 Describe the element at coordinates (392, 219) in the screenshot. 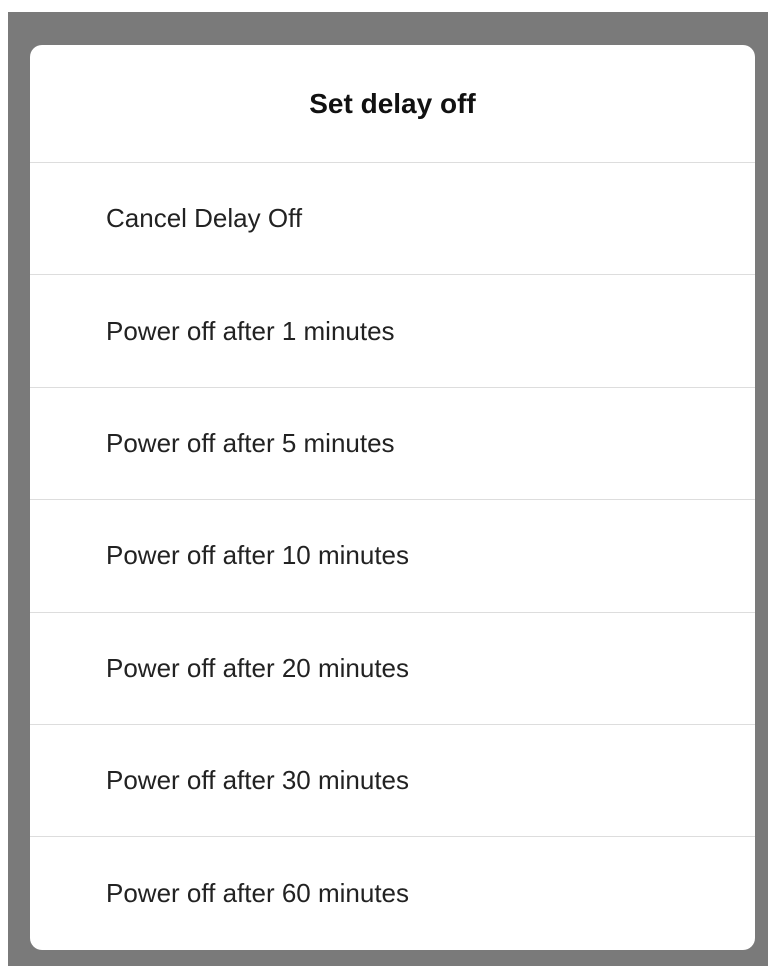

I see `option-cancel-delay-off: Cancel Delay Off` at that location.